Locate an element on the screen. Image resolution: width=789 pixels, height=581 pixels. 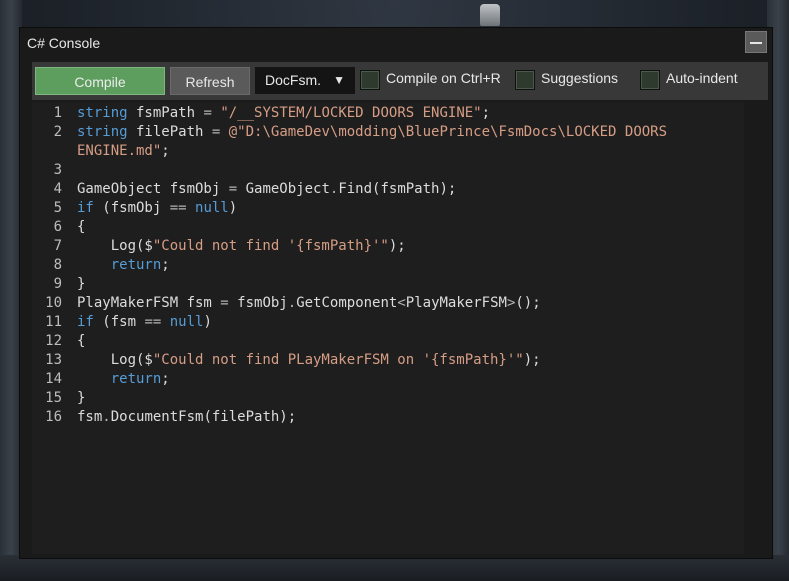
line-number: 3 is located at coordinates (57, 170).